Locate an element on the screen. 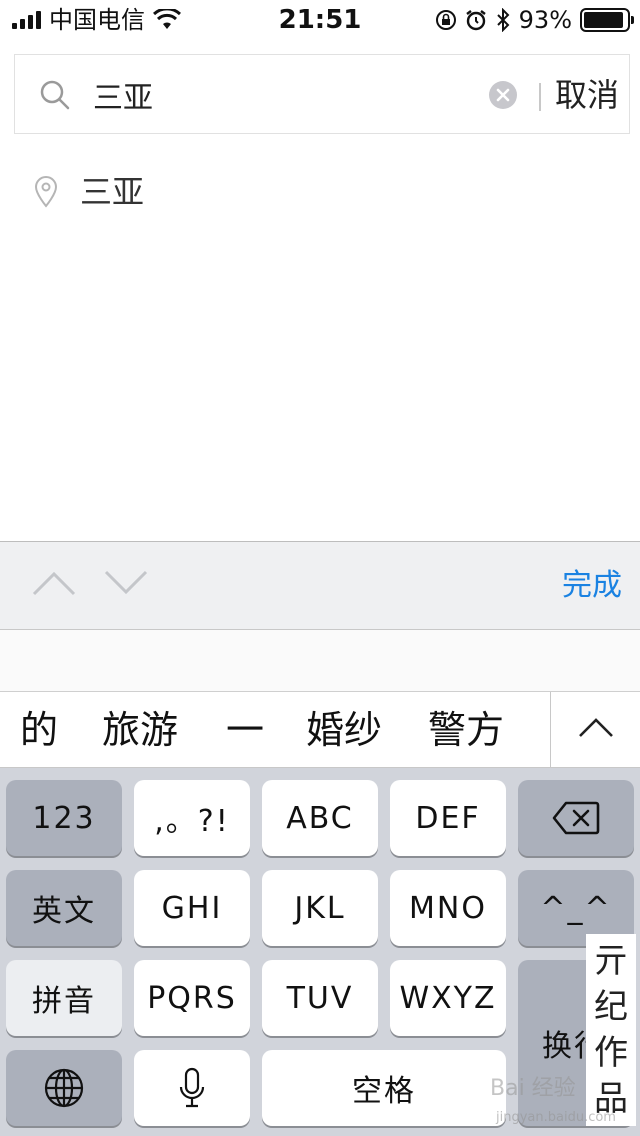 Image resolution: width=640 pixels, height=1136 pixels. microphone-key is located at coordinates (192, 1088).